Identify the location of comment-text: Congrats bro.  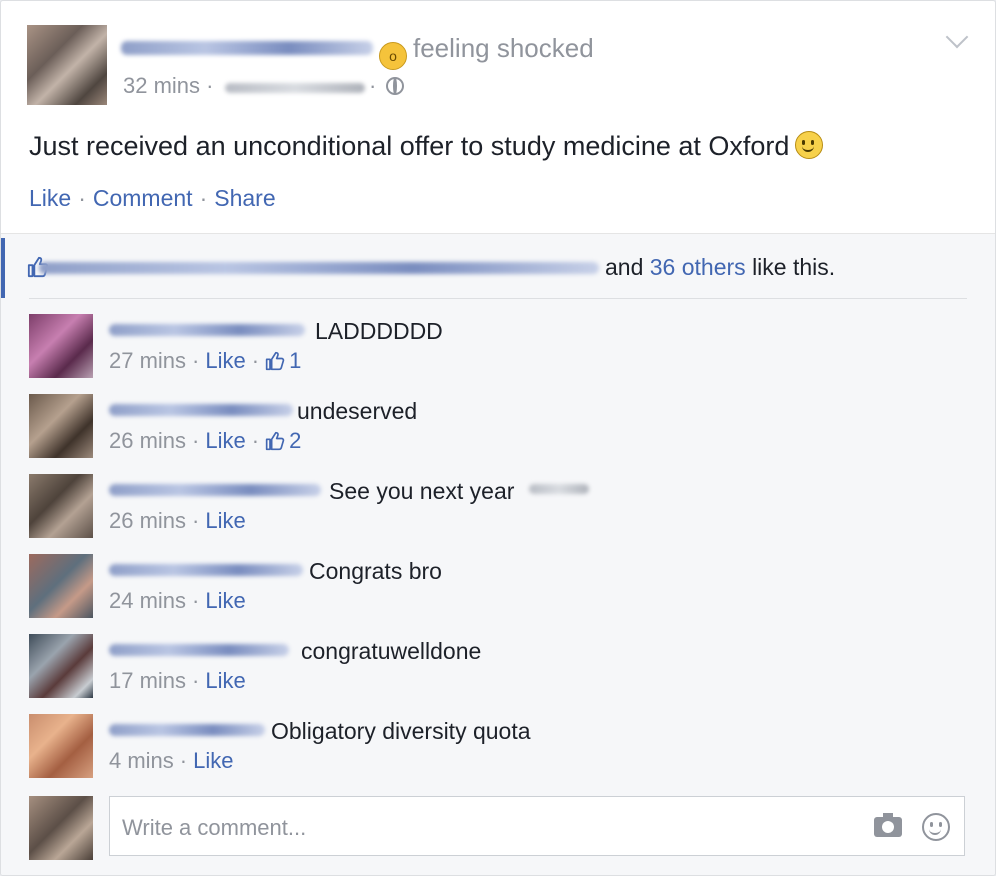
(375, 571).